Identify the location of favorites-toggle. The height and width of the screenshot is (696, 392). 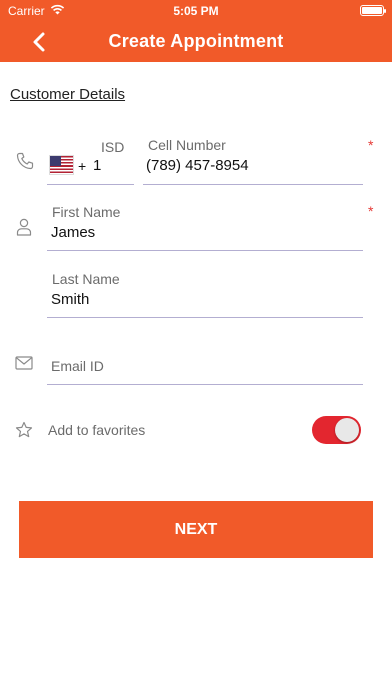
(336, 430).